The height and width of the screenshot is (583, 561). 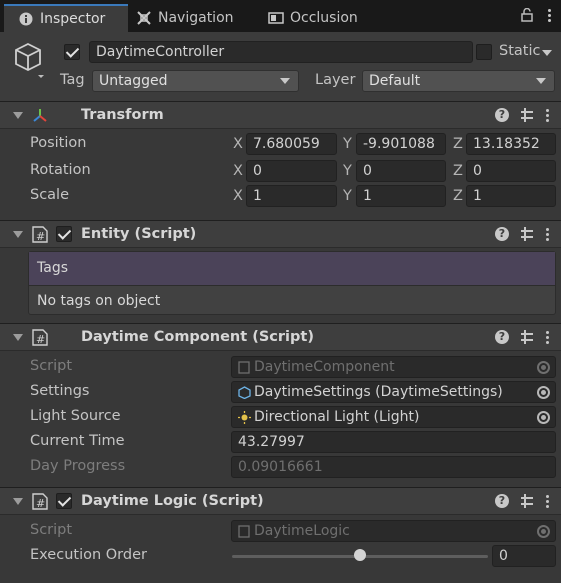 I want to click on scale-x-field: 1, so click(x=291, y=196).